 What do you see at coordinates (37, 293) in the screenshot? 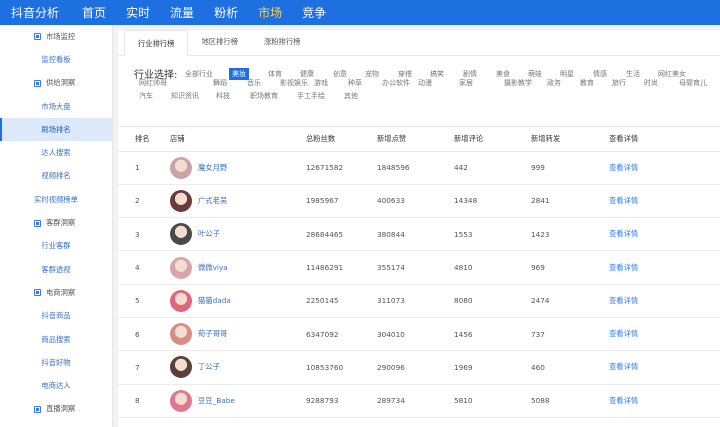
I see `chart-icon` at bounding box center [37, 293].